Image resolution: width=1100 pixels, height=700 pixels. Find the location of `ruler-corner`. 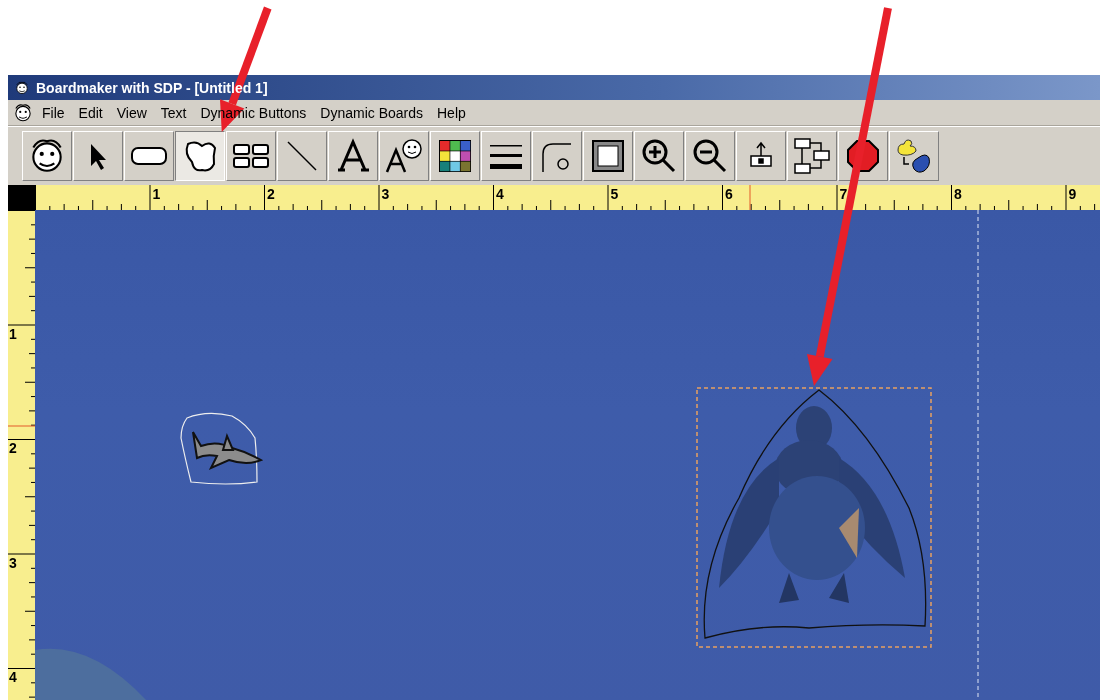

ruler-corner is located at coordinates (21, 197).